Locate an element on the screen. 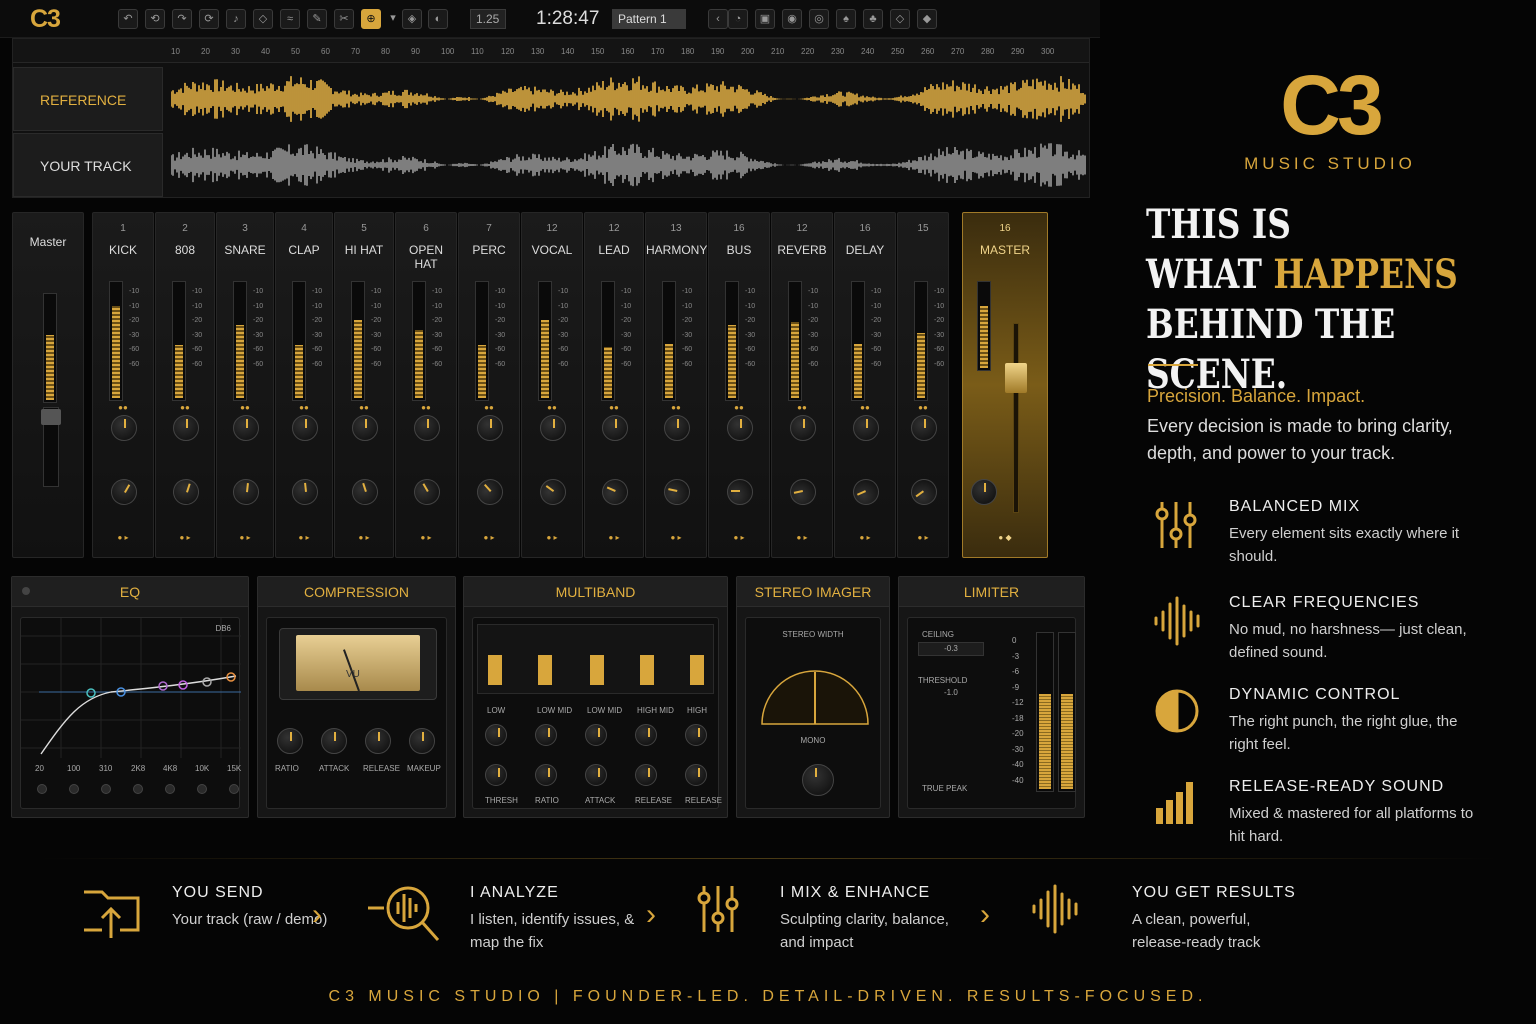 The image size is (1536, 1024). master-channel-strip: 16 MASTER ● ◆ is located at coordinates (1005, 385).